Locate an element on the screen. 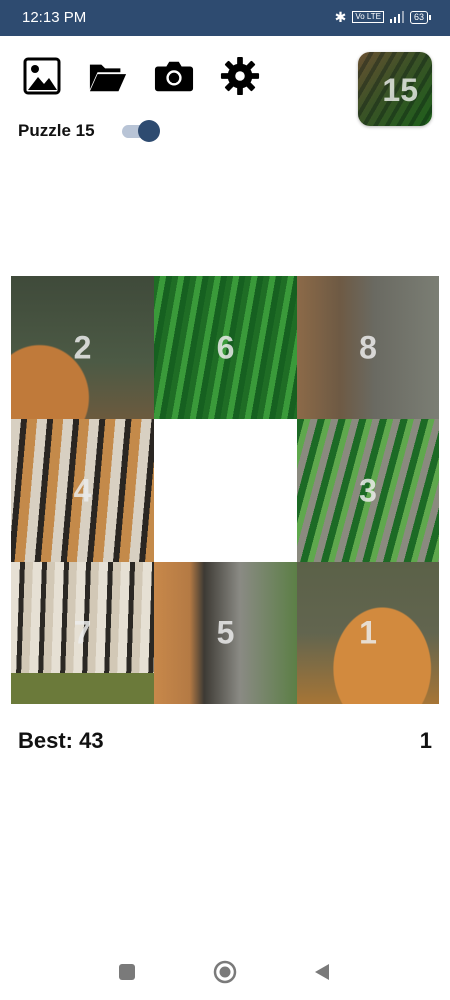  mode-toggle is located at coordinates (140, 131).